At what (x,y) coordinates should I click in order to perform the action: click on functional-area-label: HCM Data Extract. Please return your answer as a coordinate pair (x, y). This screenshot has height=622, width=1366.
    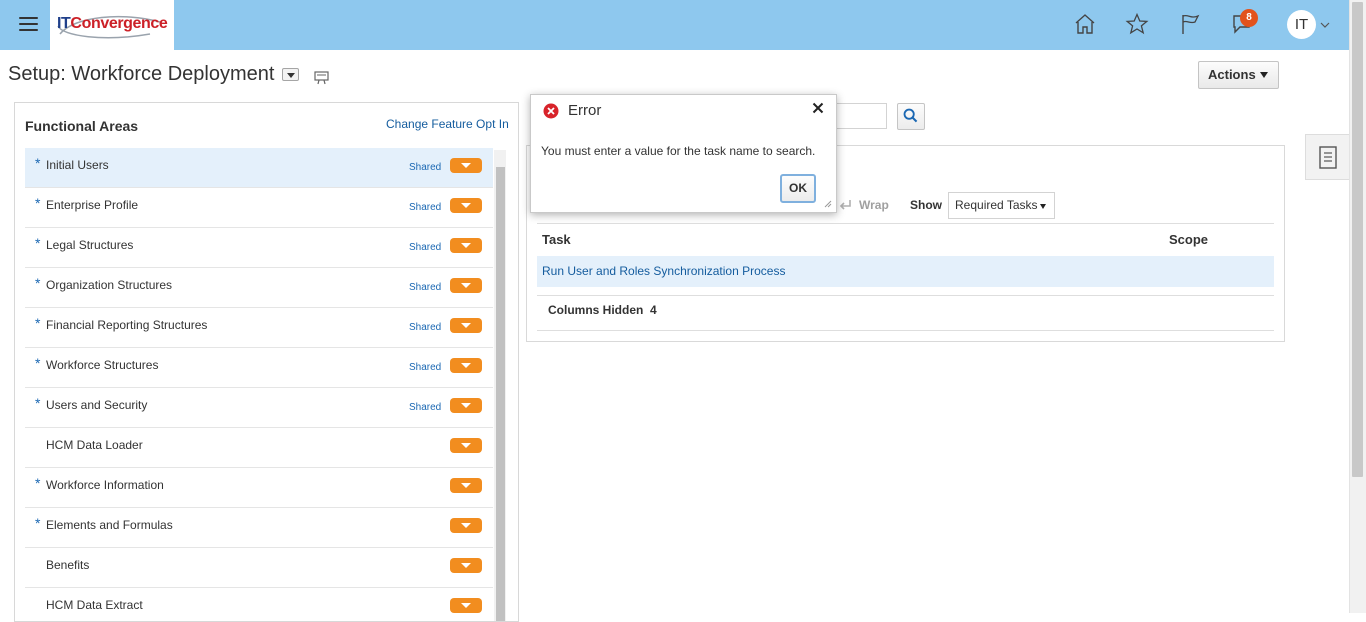
    Looking at the image, I should click on (94, 605).